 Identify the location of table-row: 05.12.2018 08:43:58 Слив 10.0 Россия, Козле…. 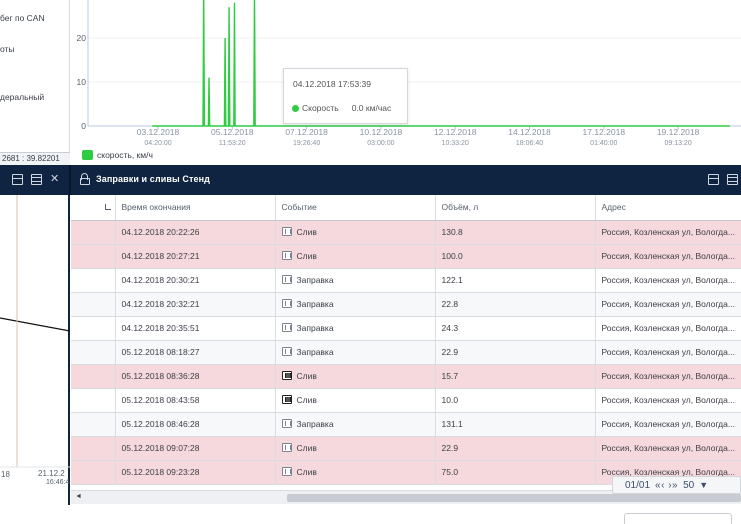
(406, 400).